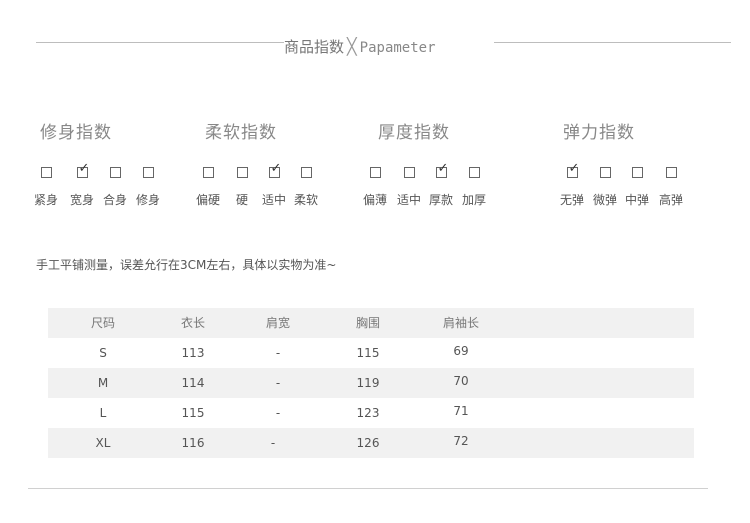 This screenshot has height=523, width=750. I want to click on table-row: XL 116 - 126 72, so click(371, 443).